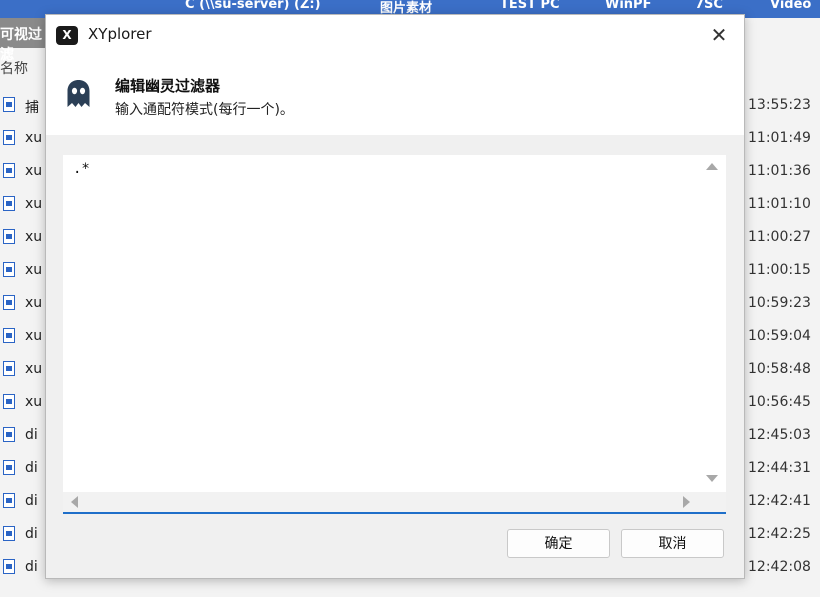 This screenshot has width=820, height=597. Describe the element at coordinates (712, 478) in the screenshot. I see `scroll-down-icon` at that location.